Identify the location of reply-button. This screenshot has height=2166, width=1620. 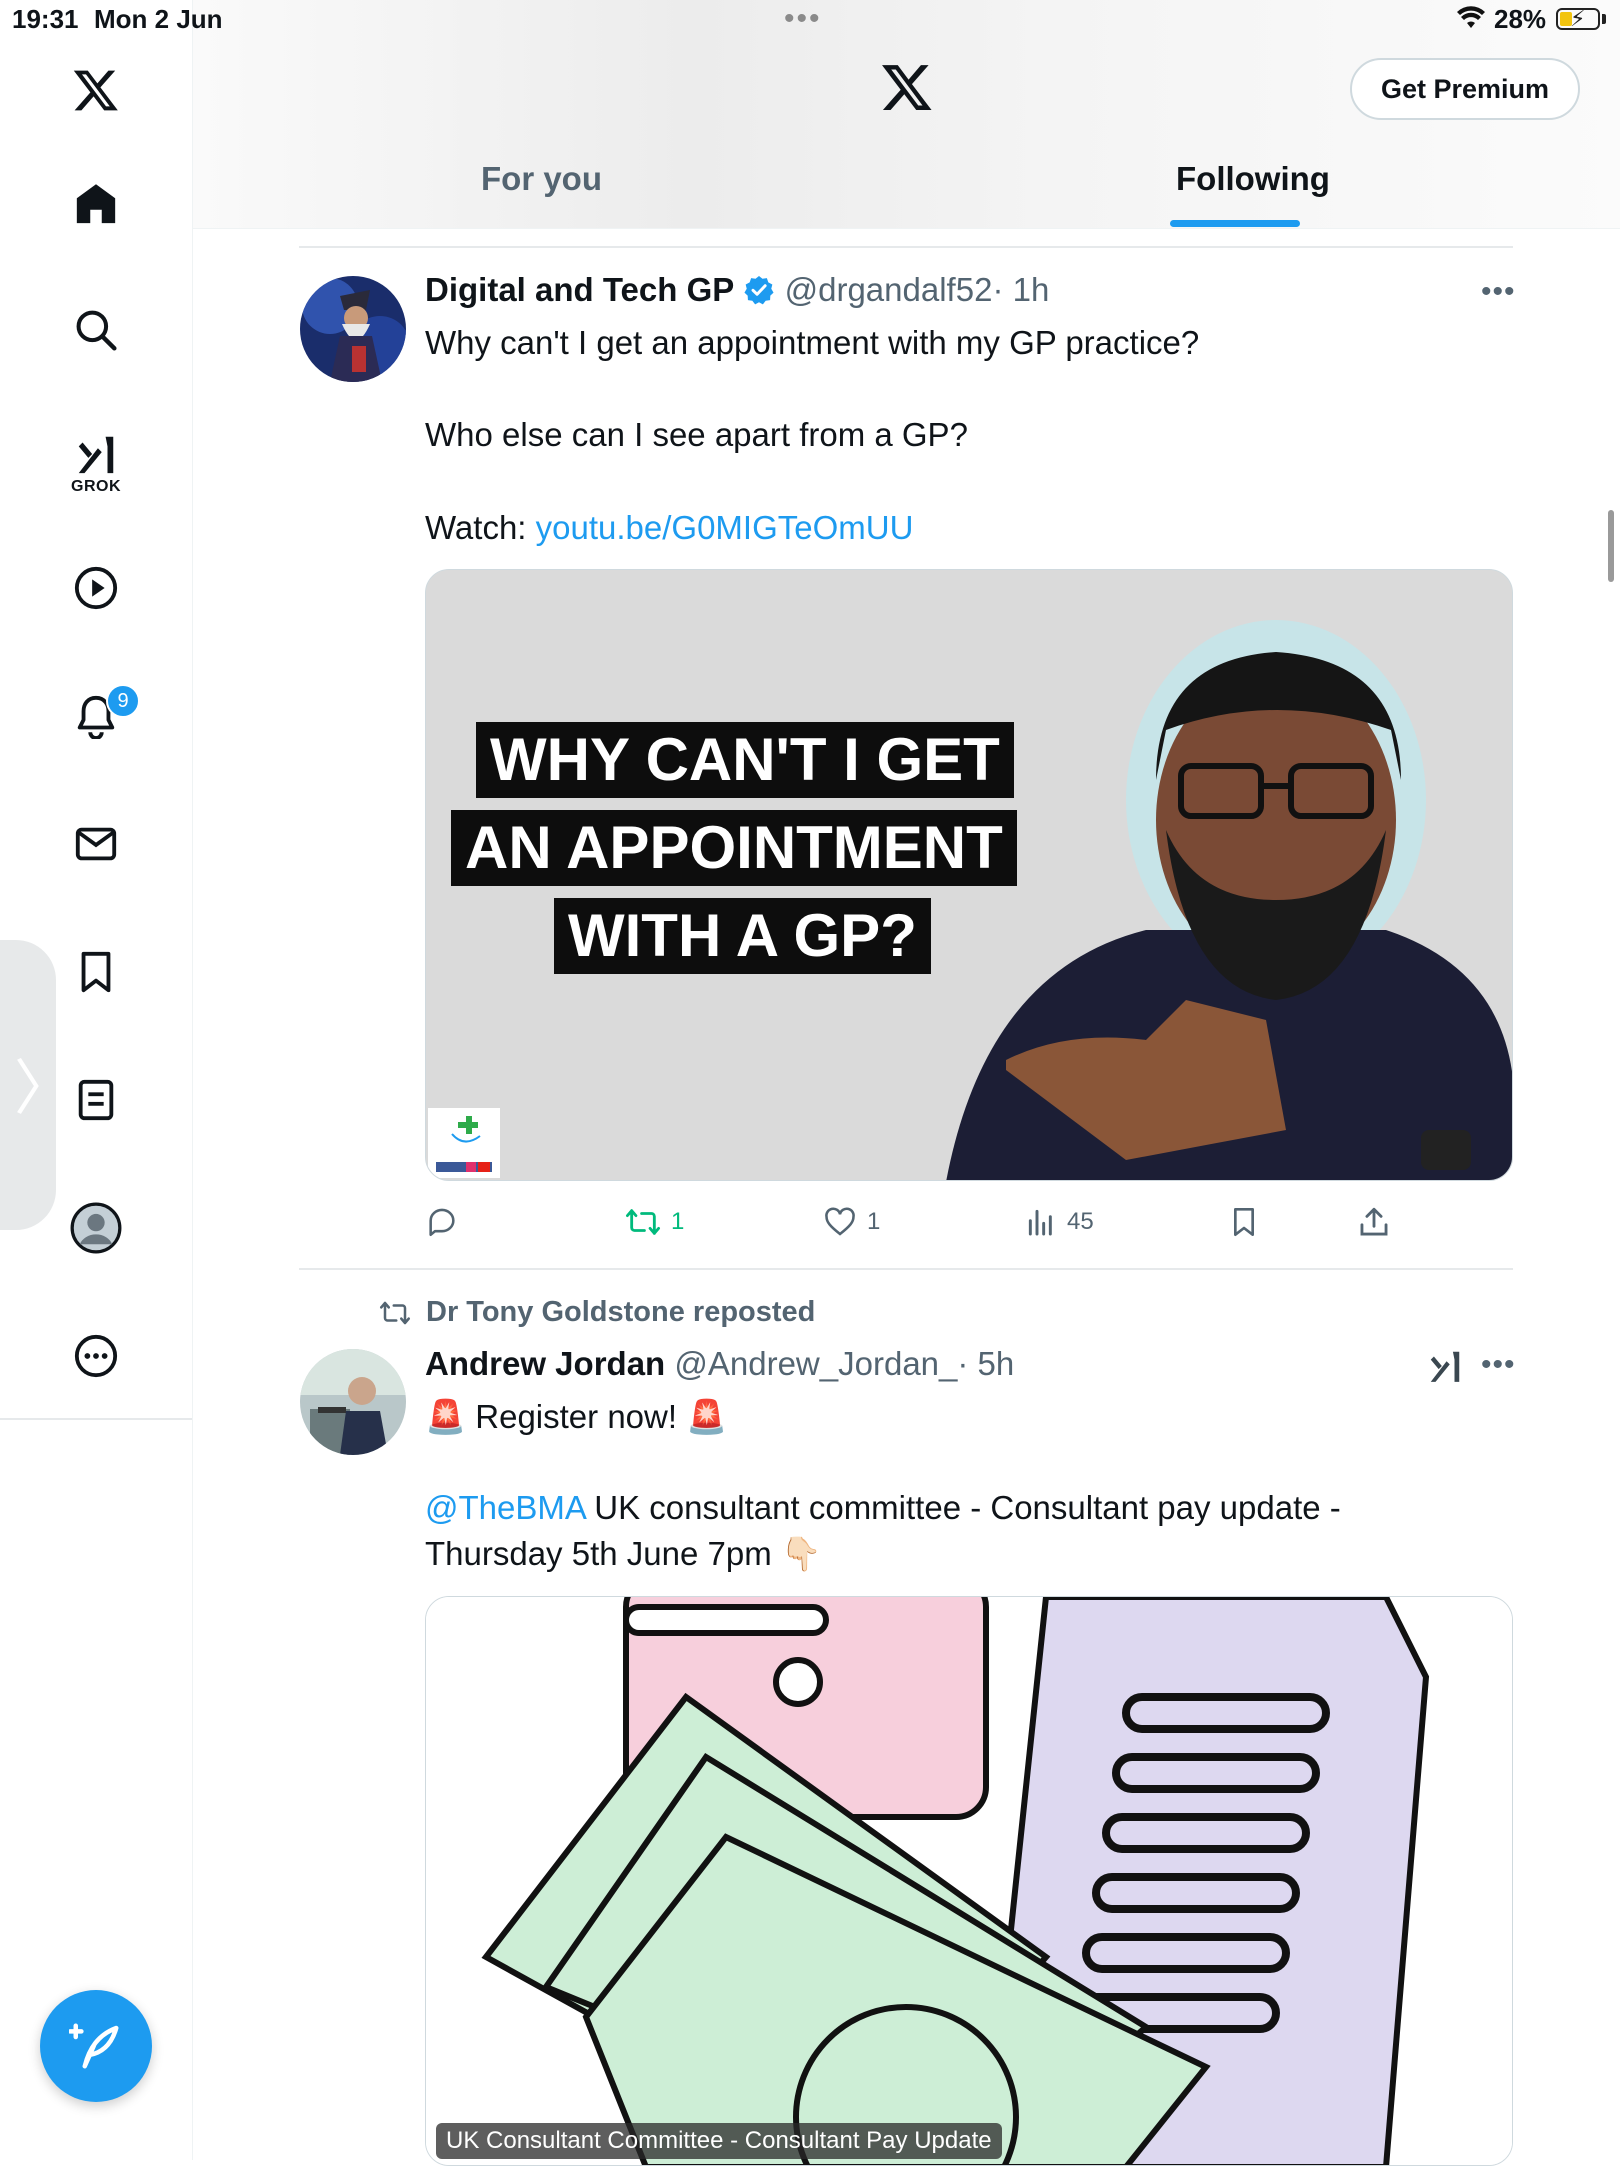
(442, 1222).